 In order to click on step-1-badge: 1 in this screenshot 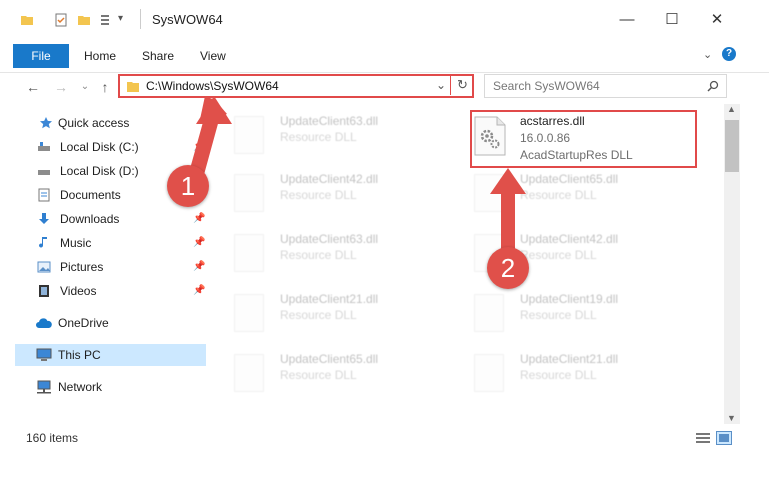, I will do `click(188, 186)`.